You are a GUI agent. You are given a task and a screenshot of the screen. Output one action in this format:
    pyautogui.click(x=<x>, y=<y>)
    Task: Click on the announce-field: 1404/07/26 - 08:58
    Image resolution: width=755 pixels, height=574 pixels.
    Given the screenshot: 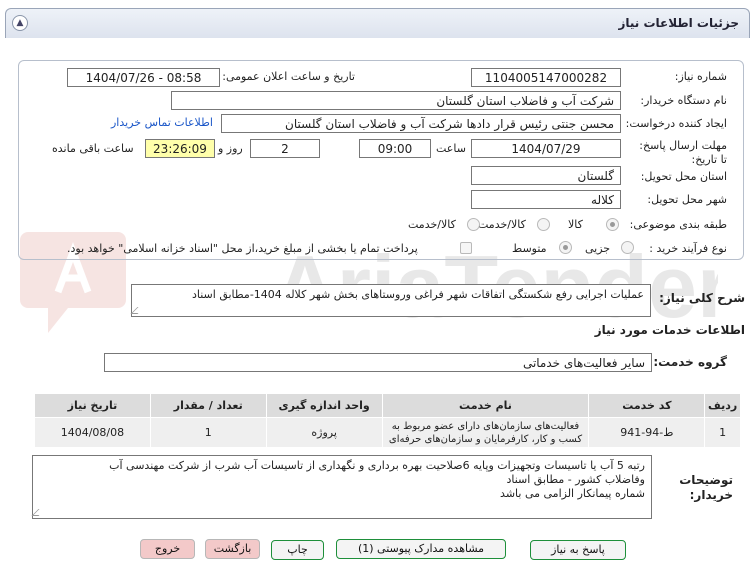 What is the action you would take?
    pyautogui.click(x=143, y=77)
    